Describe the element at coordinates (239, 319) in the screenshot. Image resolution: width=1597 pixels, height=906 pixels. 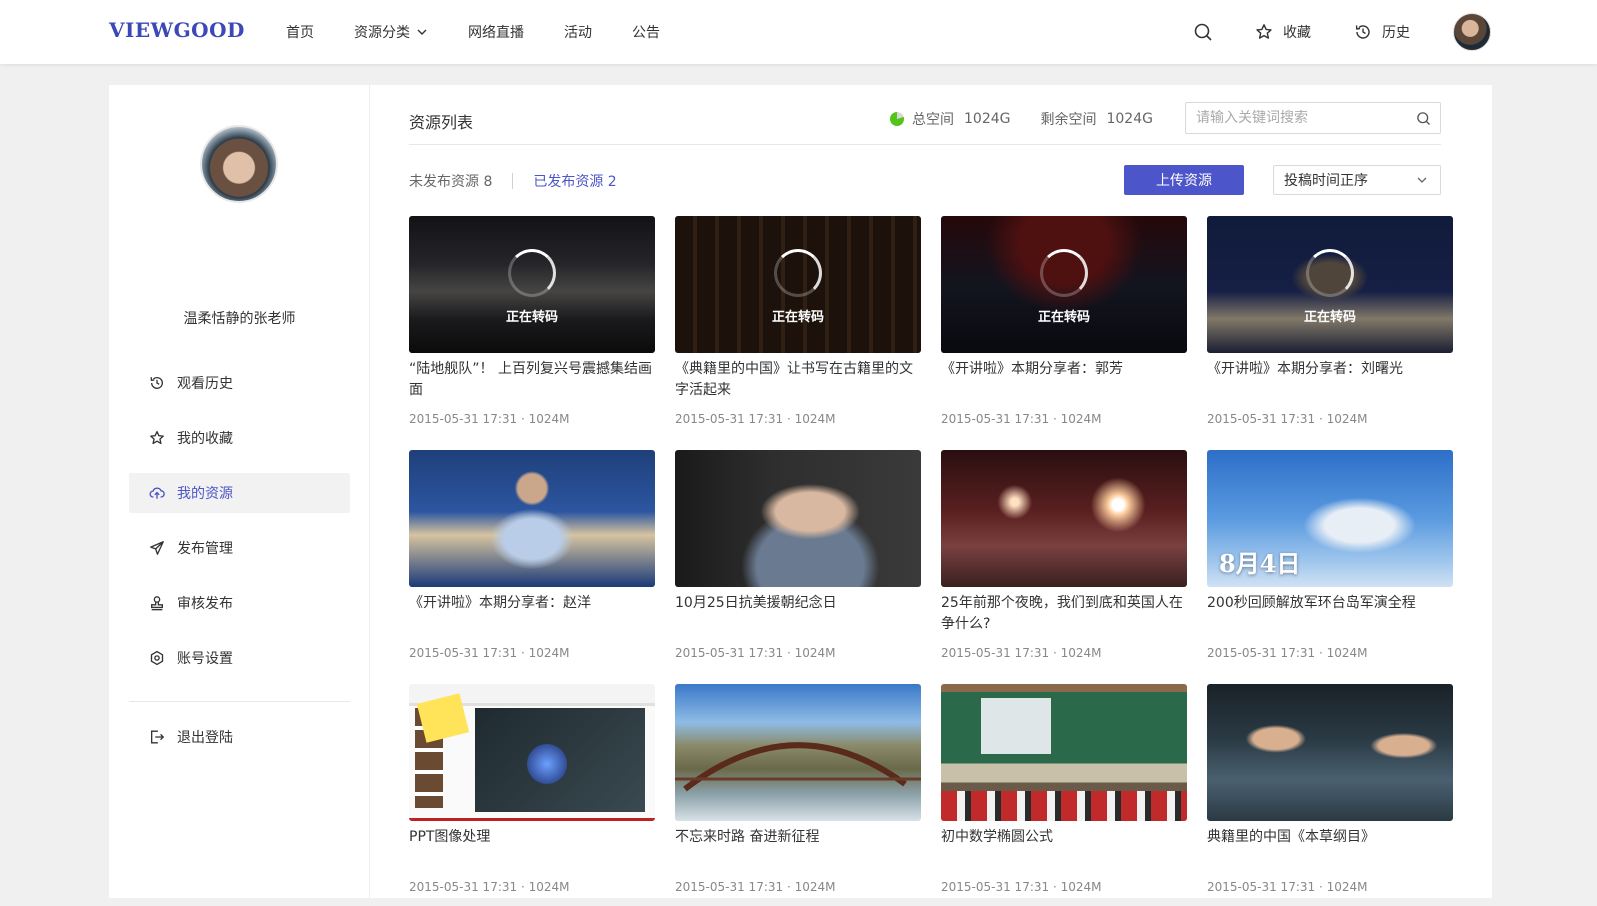
I see `profile-username: 温柔恬静的张老师` at that location.